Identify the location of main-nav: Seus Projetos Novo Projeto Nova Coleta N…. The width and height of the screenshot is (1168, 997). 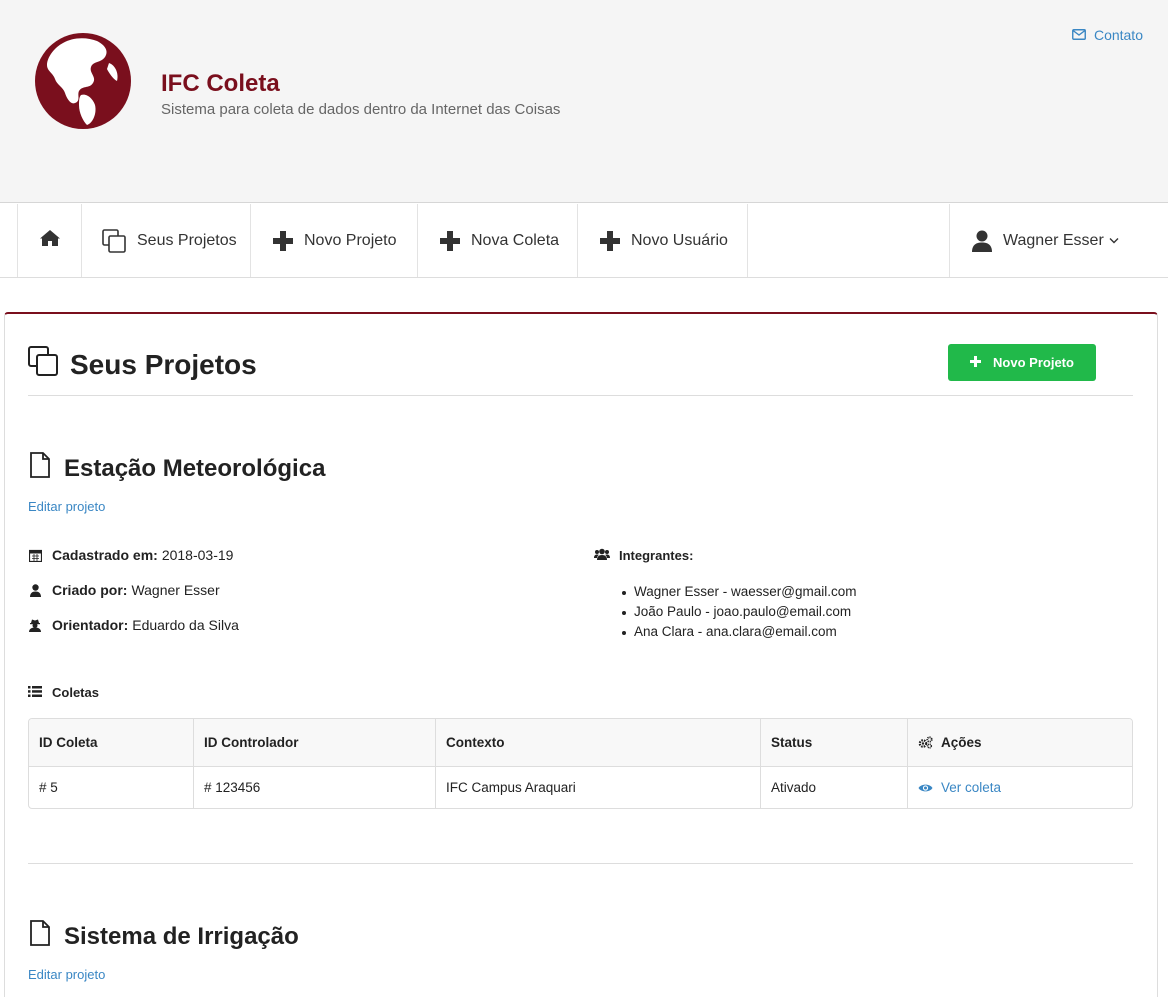
(584, 241).